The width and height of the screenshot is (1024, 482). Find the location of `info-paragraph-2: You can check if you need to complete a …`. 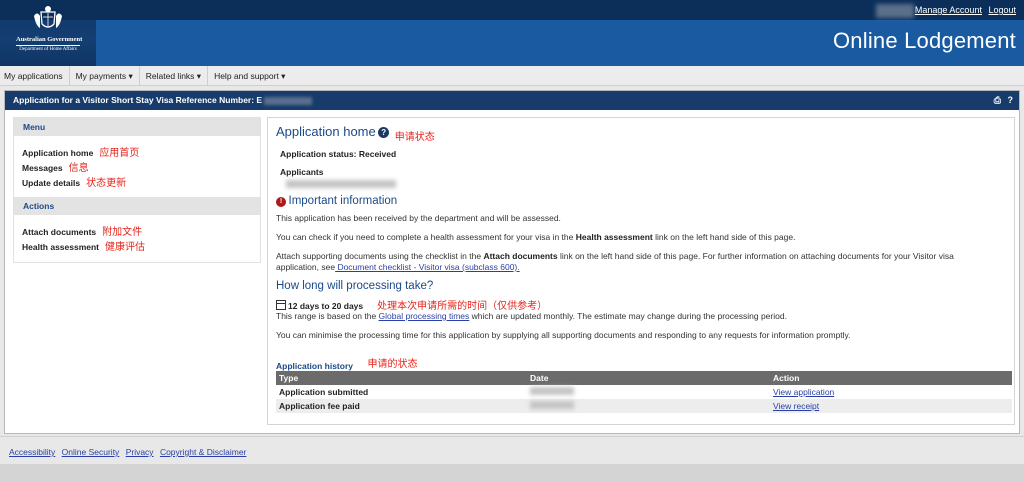

info-paragraph-2: You can check if you need to complete a … is located at coordinates (641, 237).